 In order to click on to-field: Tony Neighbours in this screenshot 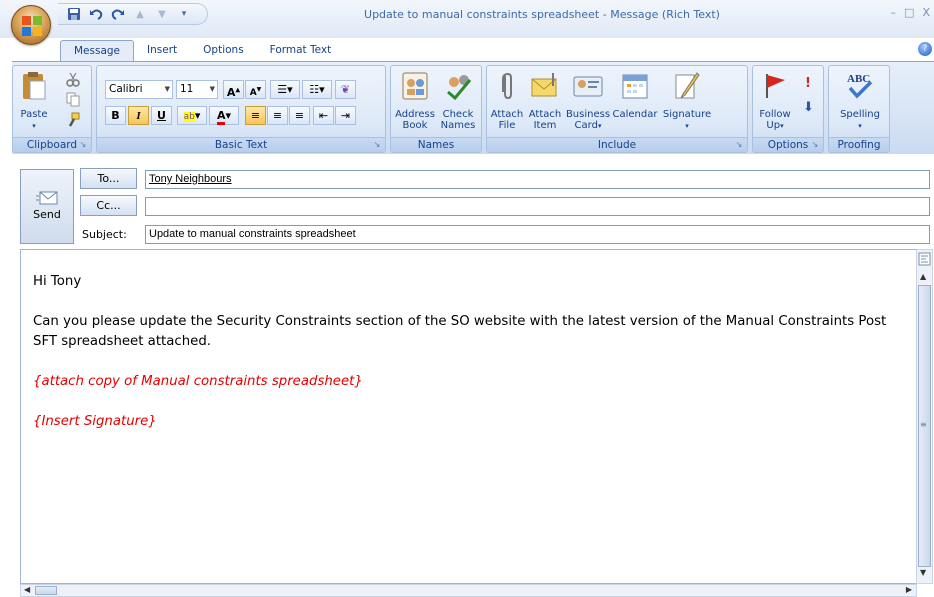, I will do `click(537, 179)`.